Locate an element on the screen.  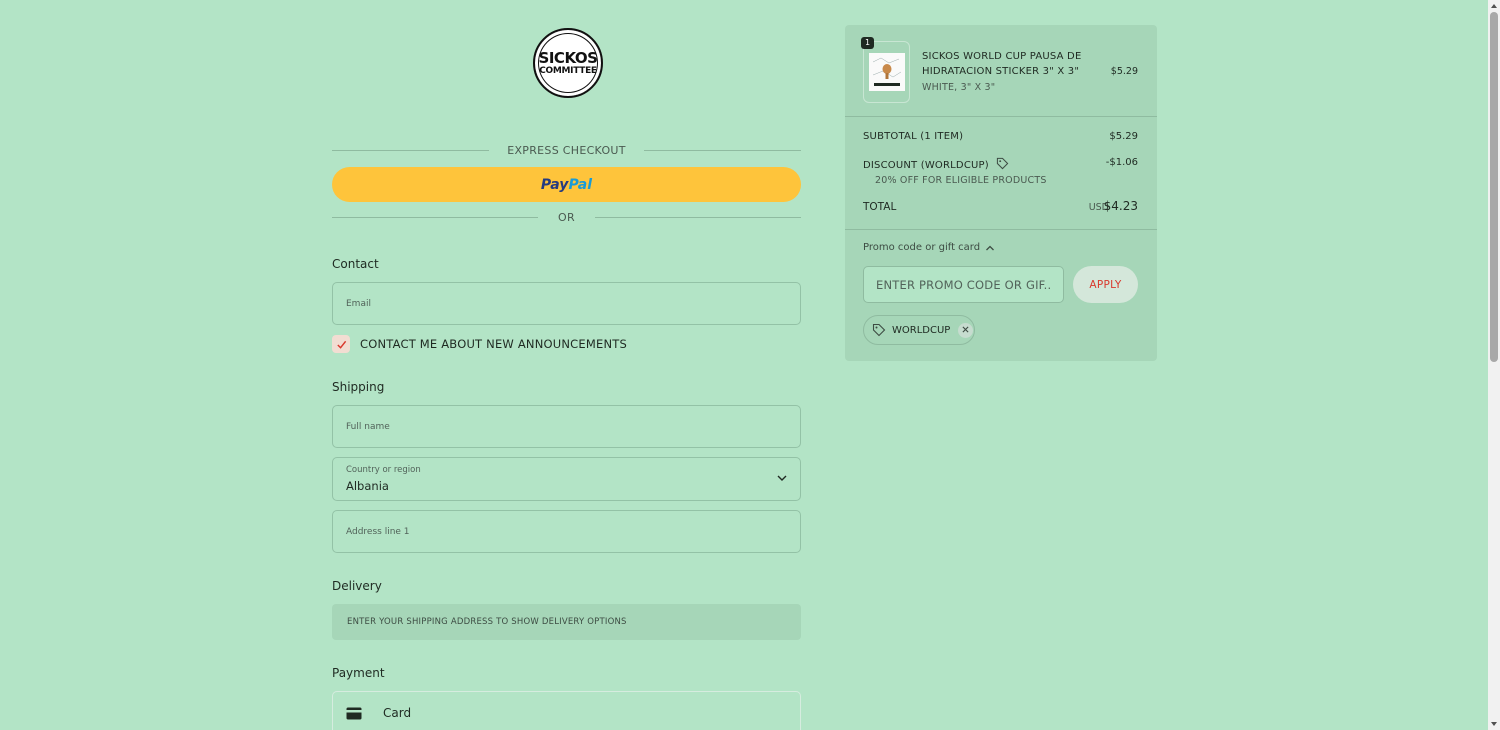
contact-title: Contact is located at coordinates (355, 264).